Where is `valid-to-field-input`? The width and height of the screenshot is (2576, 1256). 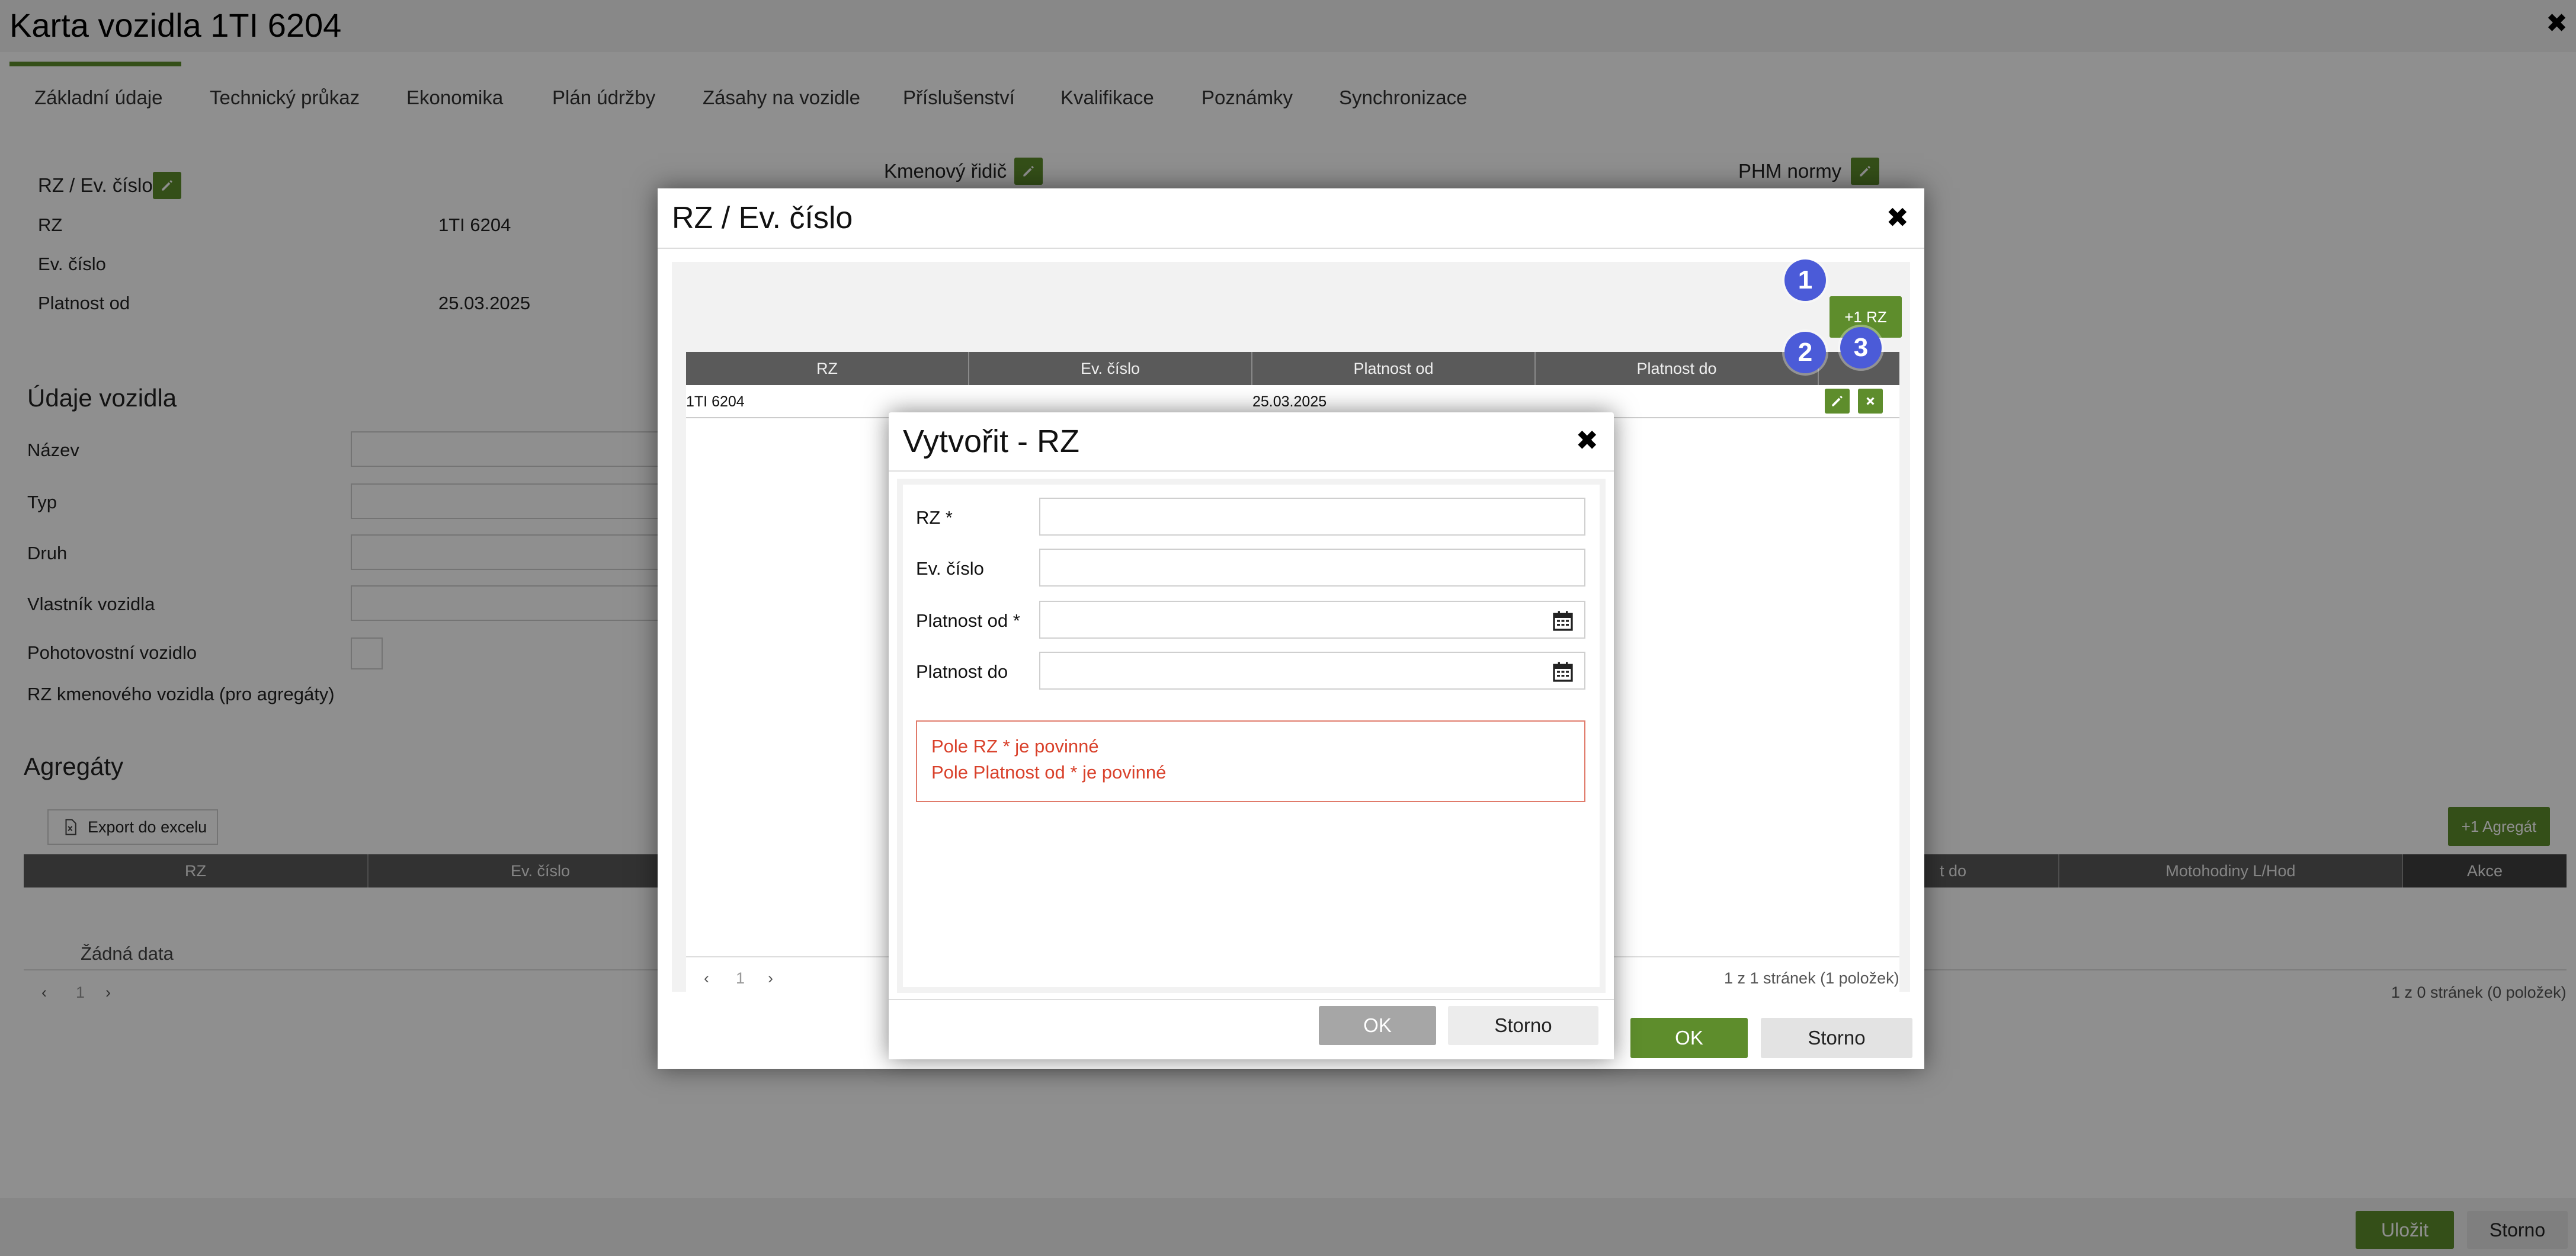 valid-to-field-input is located at coordinates (1312, 671).